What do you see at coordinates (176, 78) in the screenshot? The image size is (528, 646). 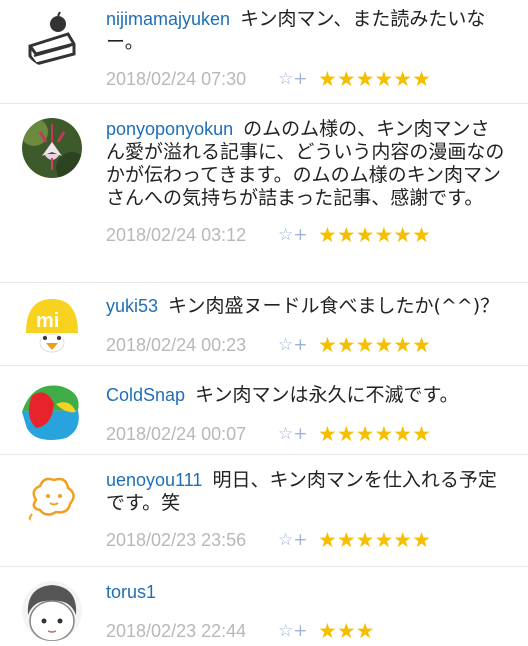 I see `comment-date: 2018/02/24 07:30` at bounding box center [176, 78].